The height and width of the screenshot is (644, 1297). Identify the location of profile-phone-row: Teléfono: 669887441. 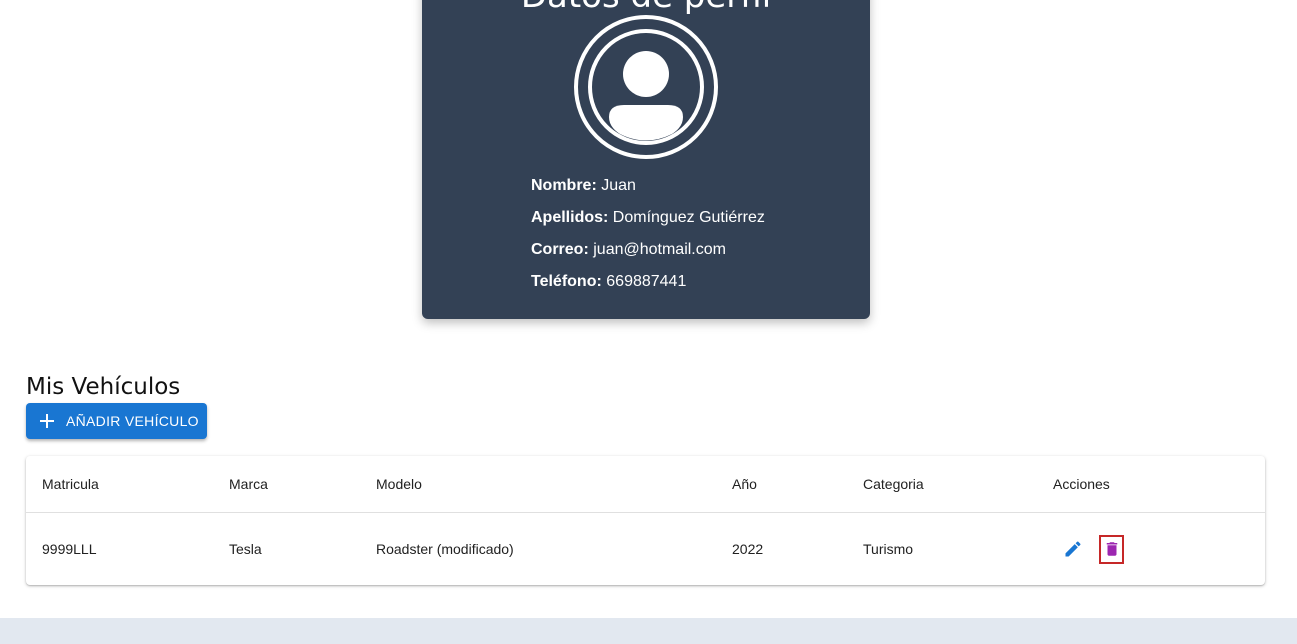
(648, 288).